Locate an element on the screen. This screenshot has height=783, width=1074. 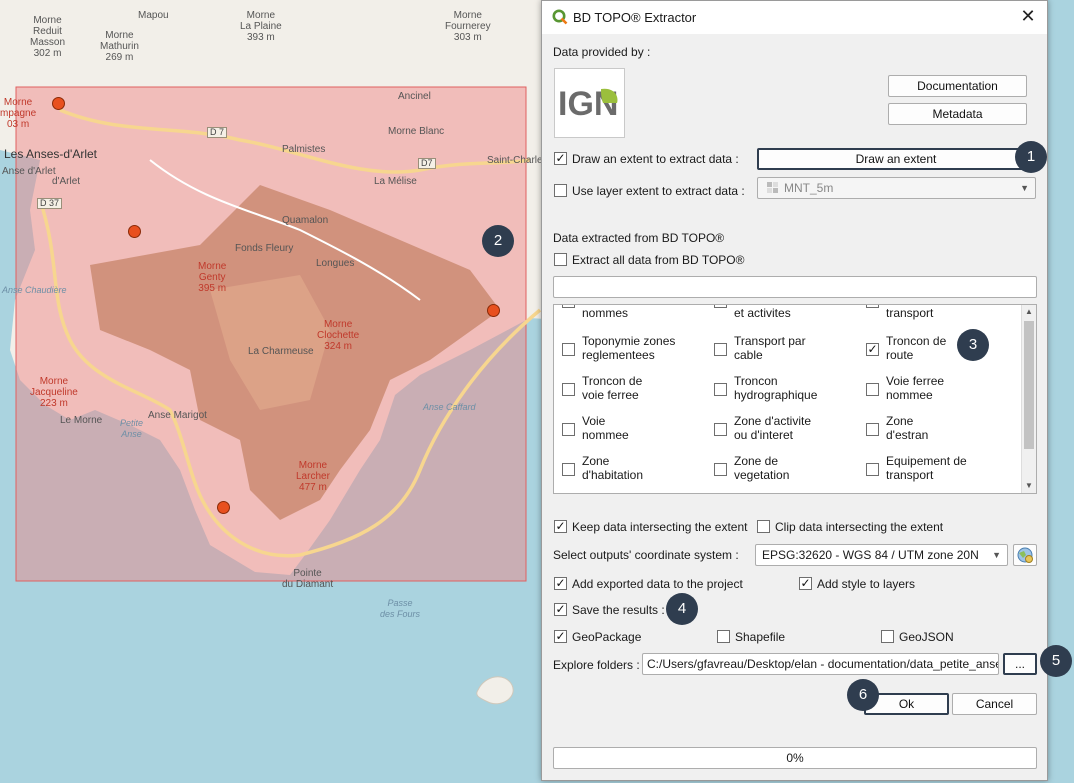
clip-intersect-checkbox is located at coordinates (763, 526).